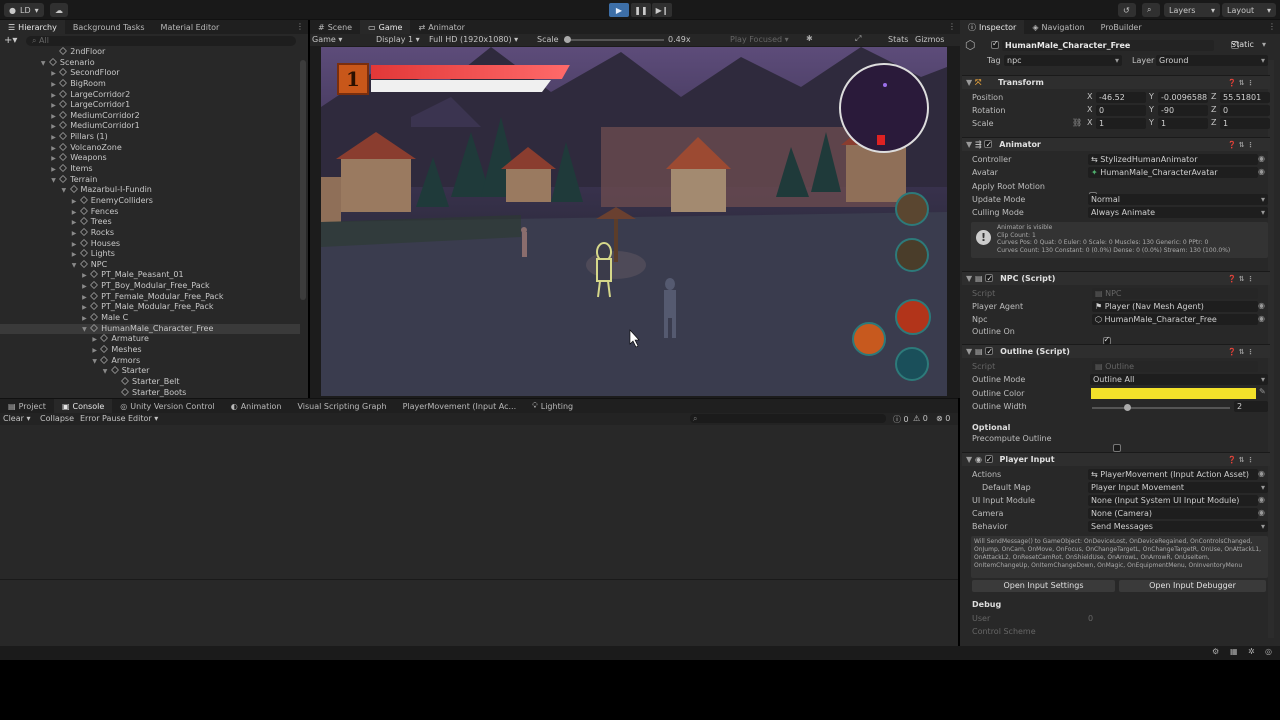 This screenshot has height=720, width=1280. I want to click on link-icon: ⛓, so click(1077, 122).